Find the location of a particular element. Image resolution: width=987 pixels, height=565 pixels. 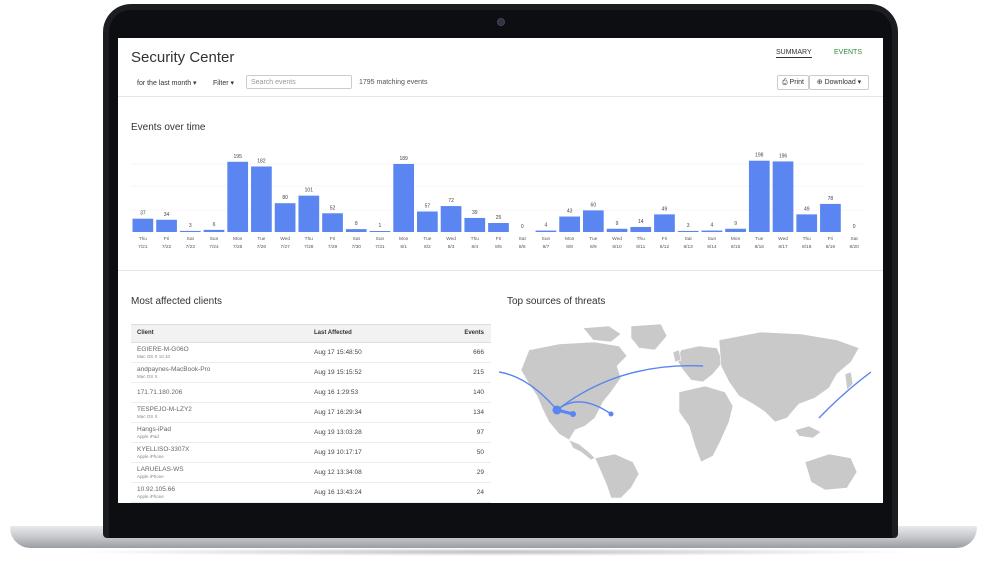

x-tick-date: 7/26 is located at coordinates (262, 247).